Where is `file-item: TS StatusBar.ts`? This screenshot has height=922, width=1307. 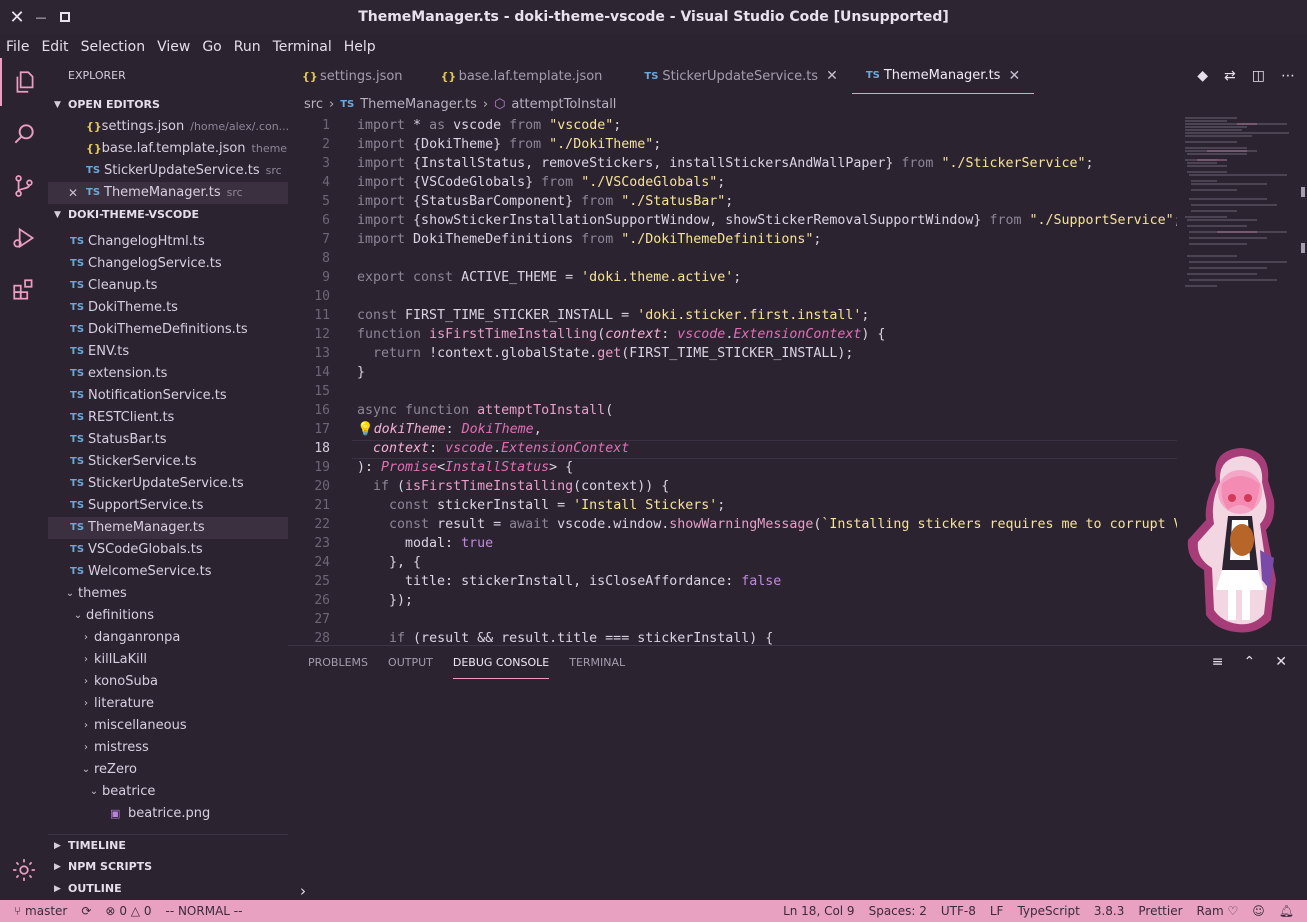
file-item: TS StatusBar.ts is located at coordinates (168, 440).